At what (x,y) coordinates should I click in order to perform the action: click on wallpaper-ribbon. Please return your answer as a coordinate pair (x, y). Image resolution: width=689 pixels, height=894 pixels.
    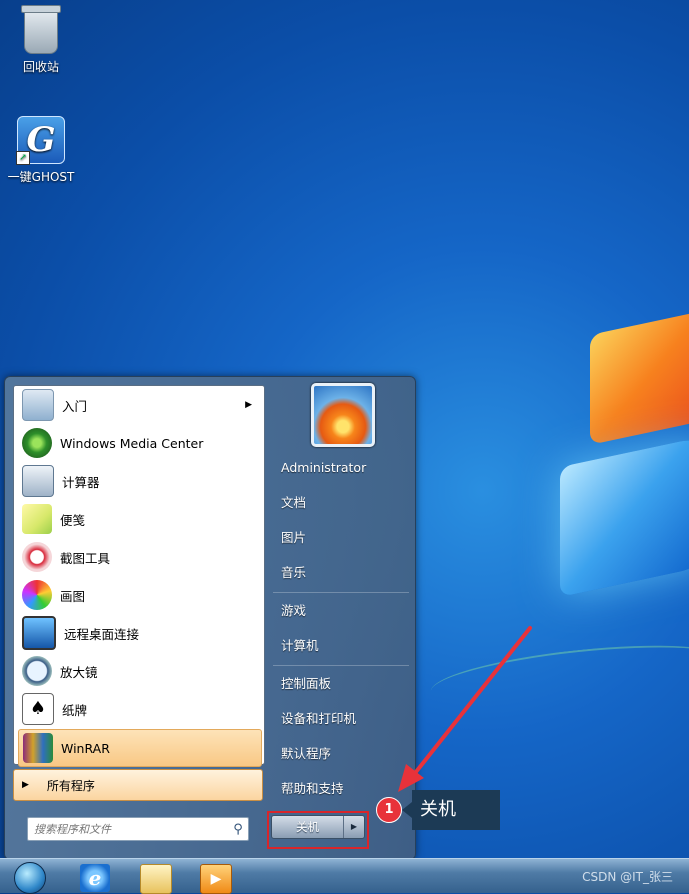
    Looking at the image, I should click on (558, 676).